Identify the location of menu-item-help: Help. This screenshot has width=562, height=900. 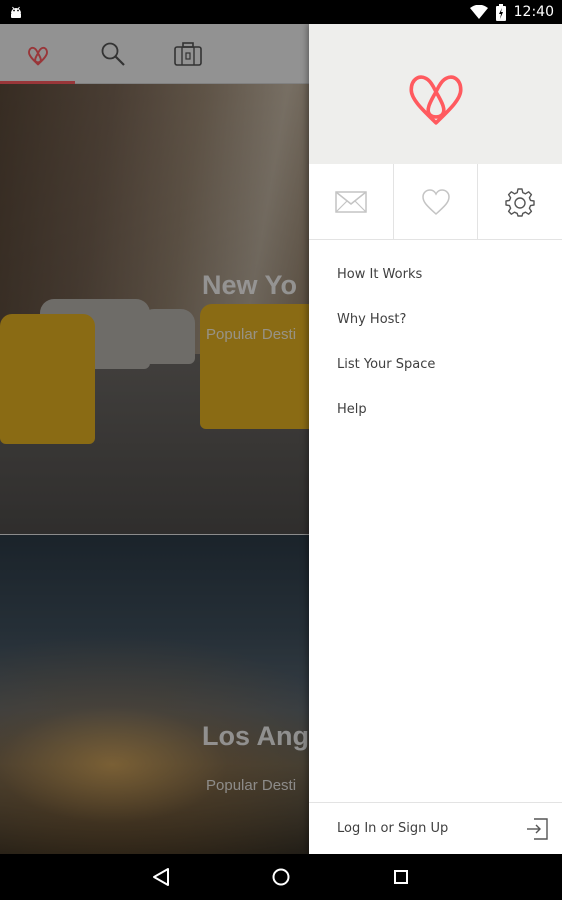
(435, 409).